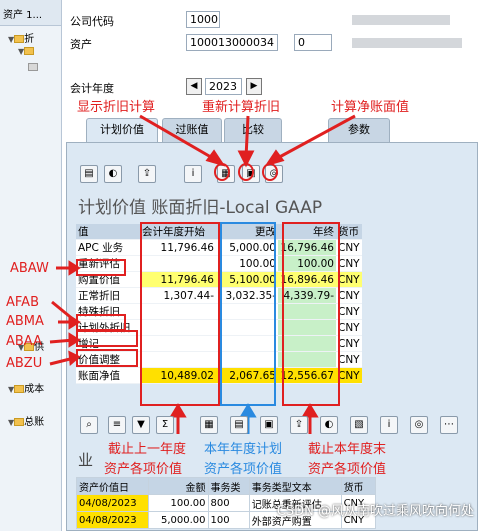 This screenshot has width=482, height=531. What do you see at coordinates (178, 503) in the screenshot?
I see `cell-amount: 100.00` at bounding box center [178, 503].